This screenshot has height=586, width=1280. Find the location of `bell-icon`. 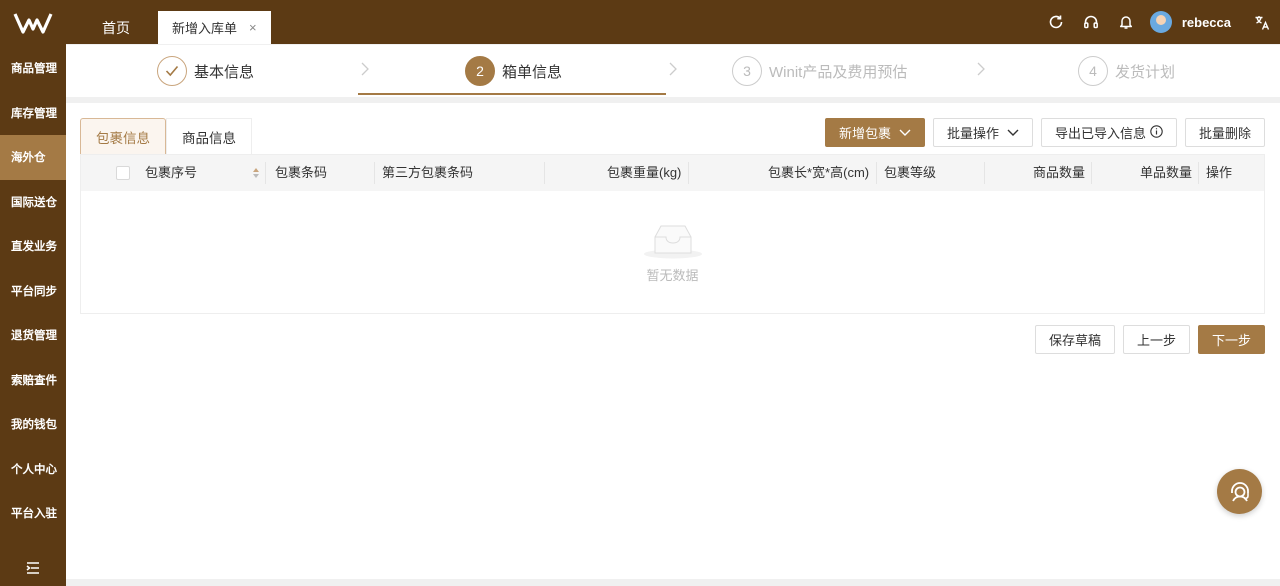

bell-icon is located at coordinates (1126, 22).